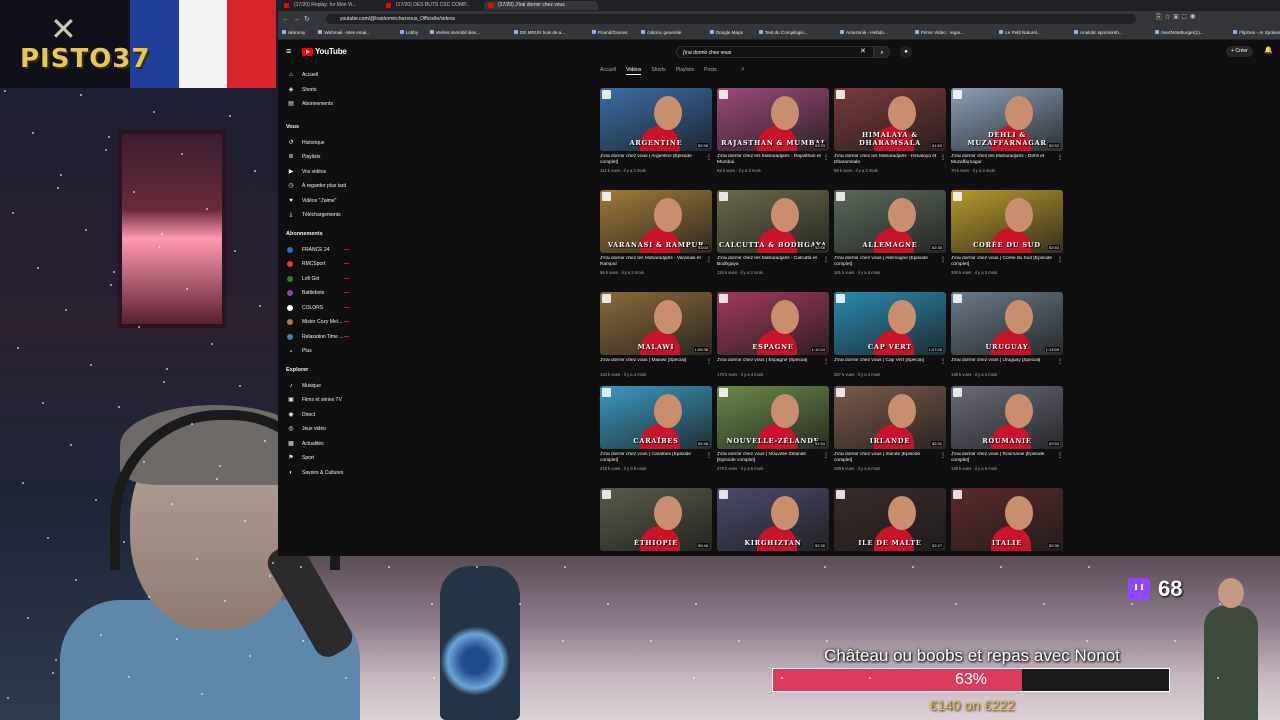 This screenshot has height=720, width=1280. I want to click on video-thumbnail: RAJASTHAN & MUMBAI 53:33, so click(773, 119).